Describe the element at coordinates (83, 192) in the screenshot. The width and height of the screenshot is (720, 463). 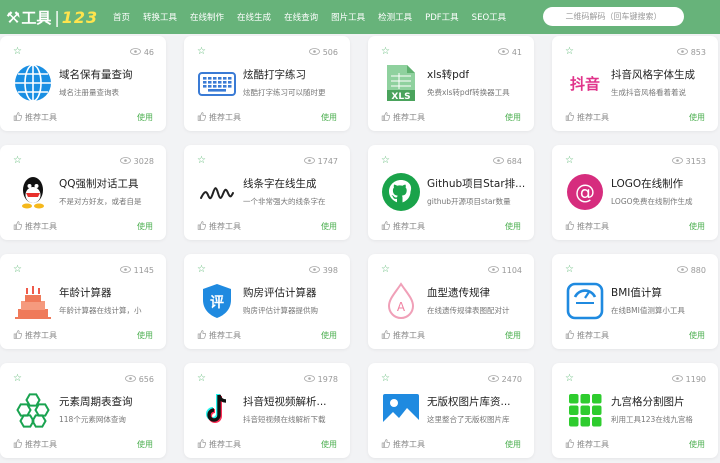
I see `tool-card: ☆ 3028 QQ强制对话工具 不是对方好友，或者自是 推荐工具 使用` at that location.